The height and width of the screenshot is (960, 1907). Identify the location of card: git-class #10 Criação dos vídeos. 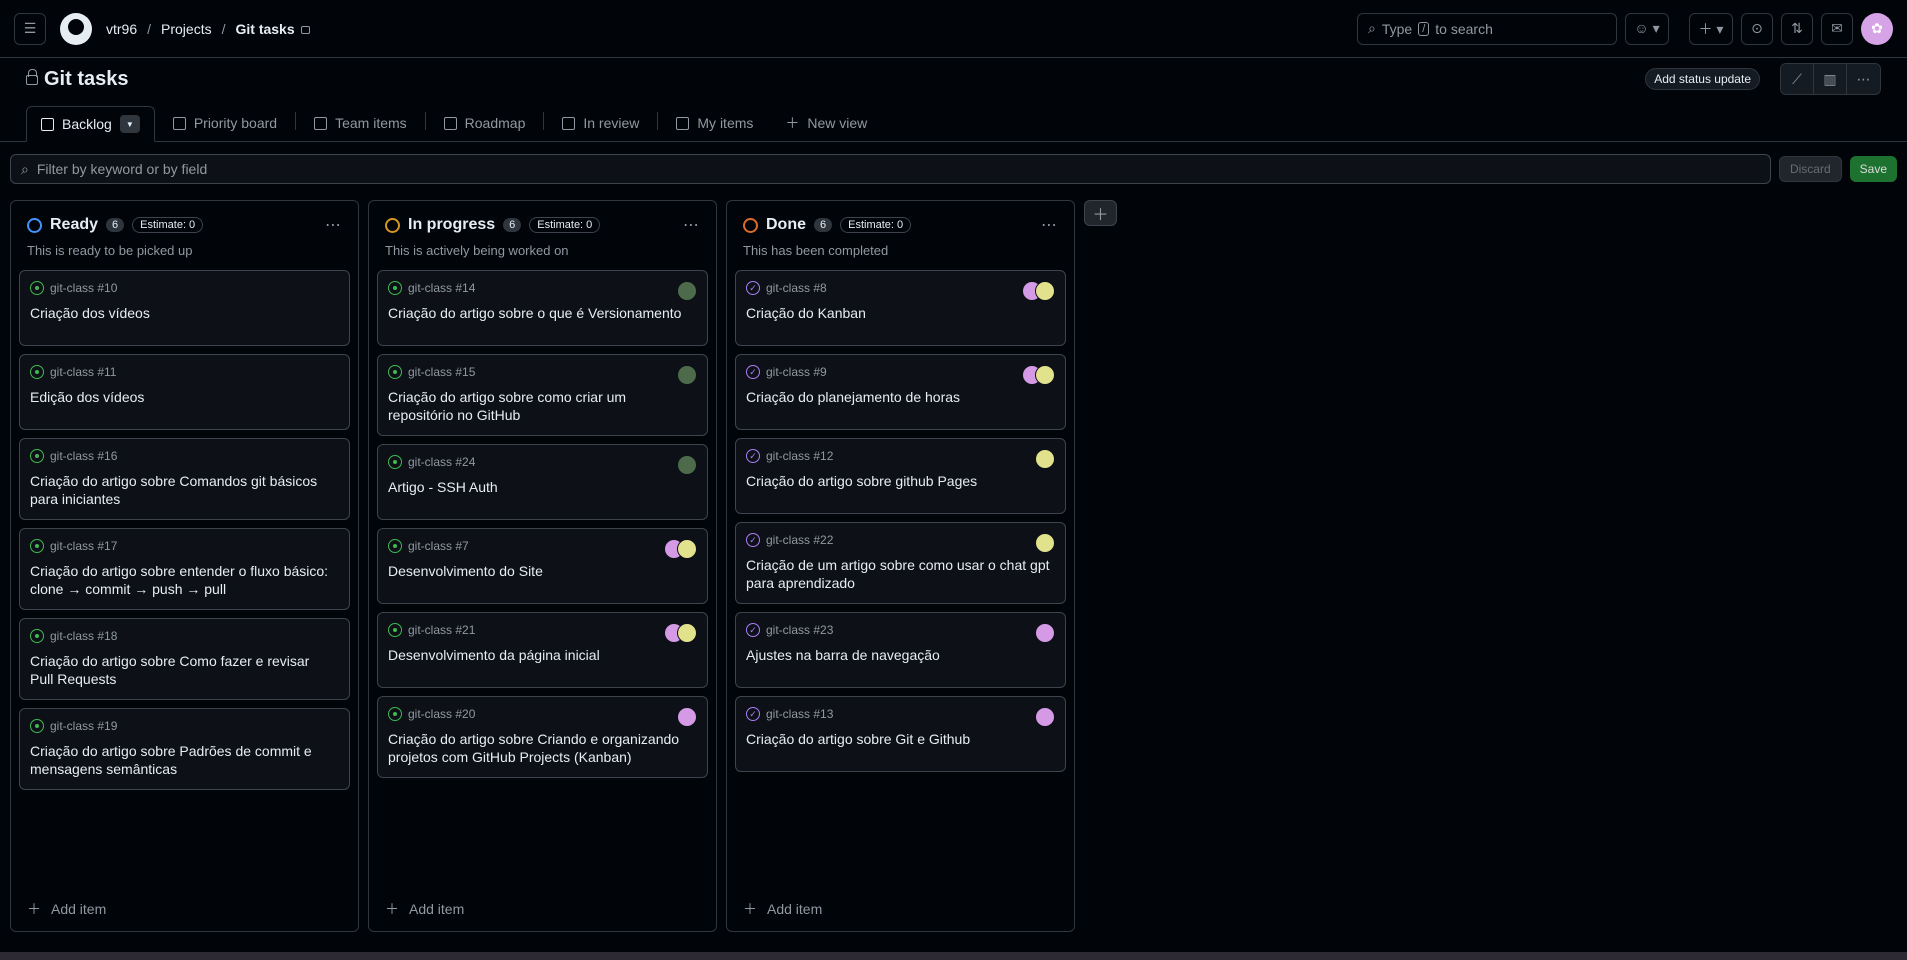
(184, 308).